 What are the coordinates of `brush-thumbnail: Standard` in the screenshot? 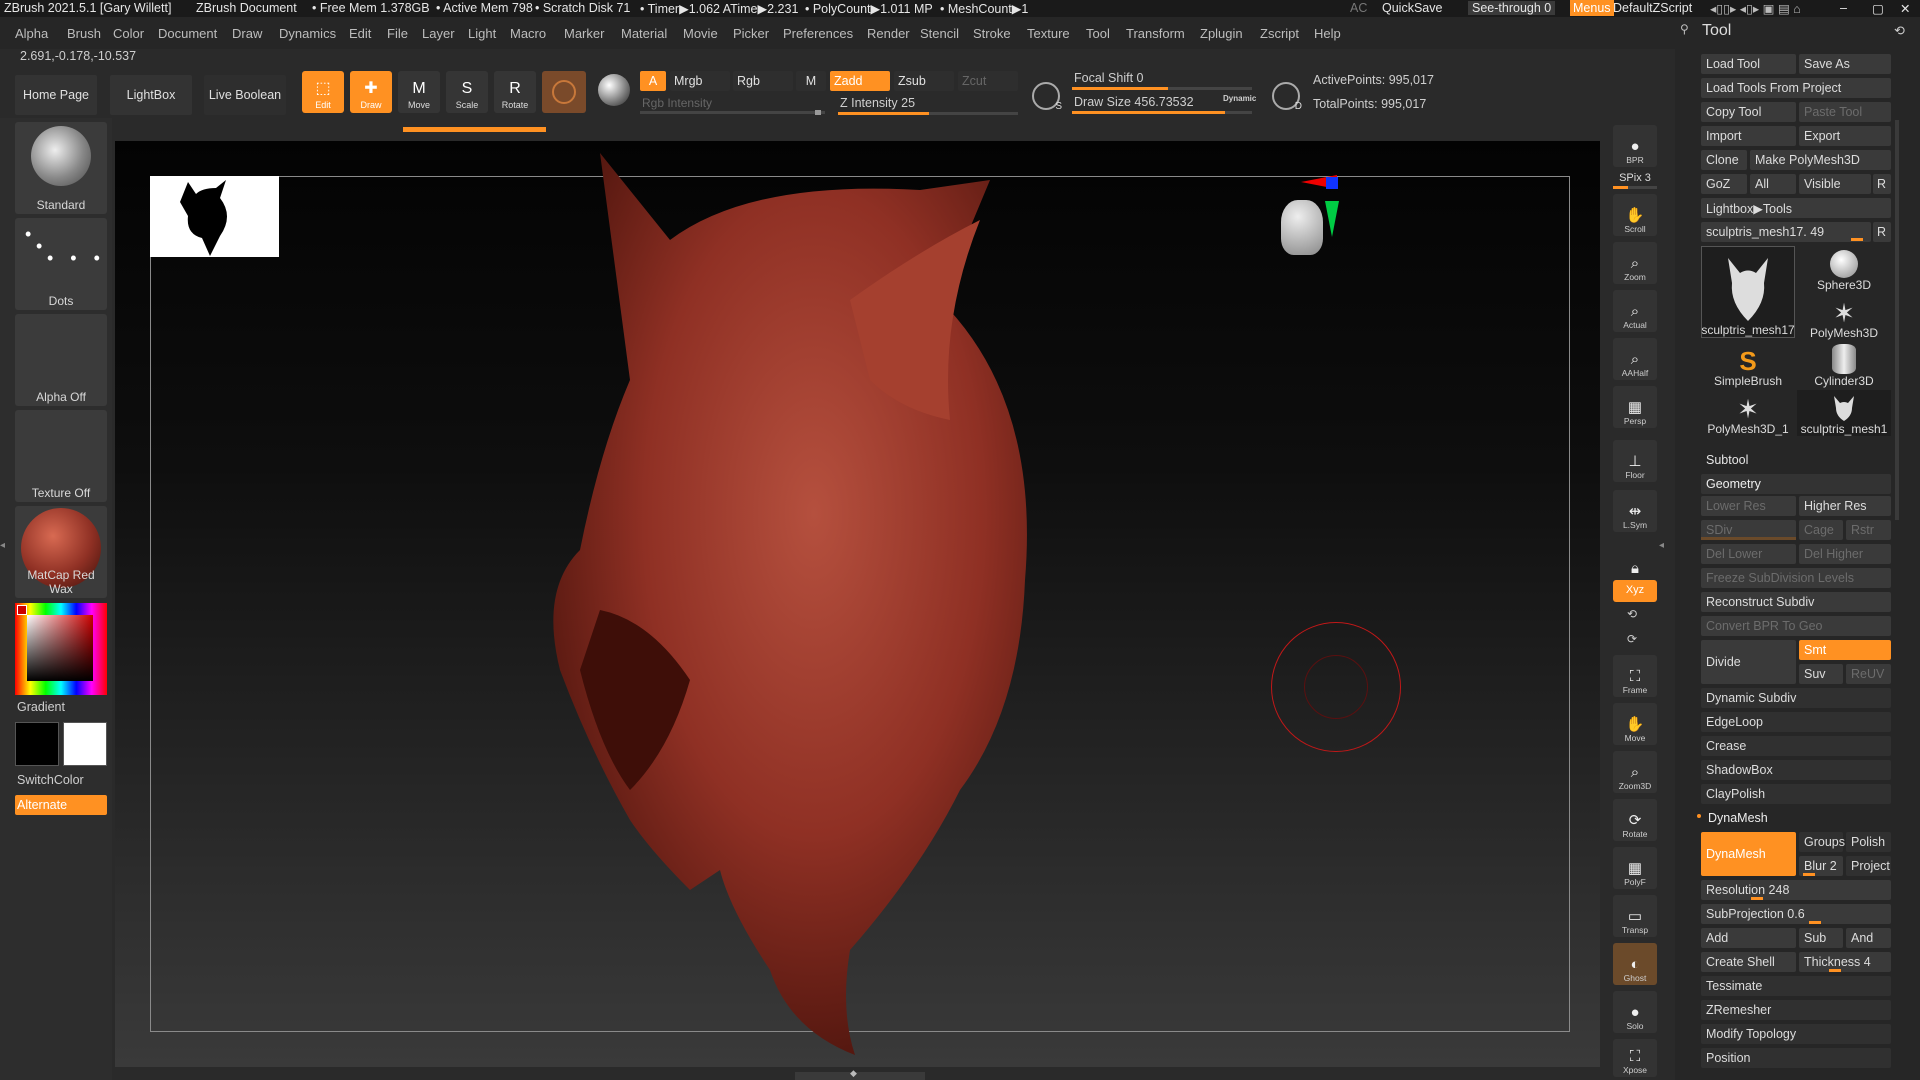 It's located at (61, 168).